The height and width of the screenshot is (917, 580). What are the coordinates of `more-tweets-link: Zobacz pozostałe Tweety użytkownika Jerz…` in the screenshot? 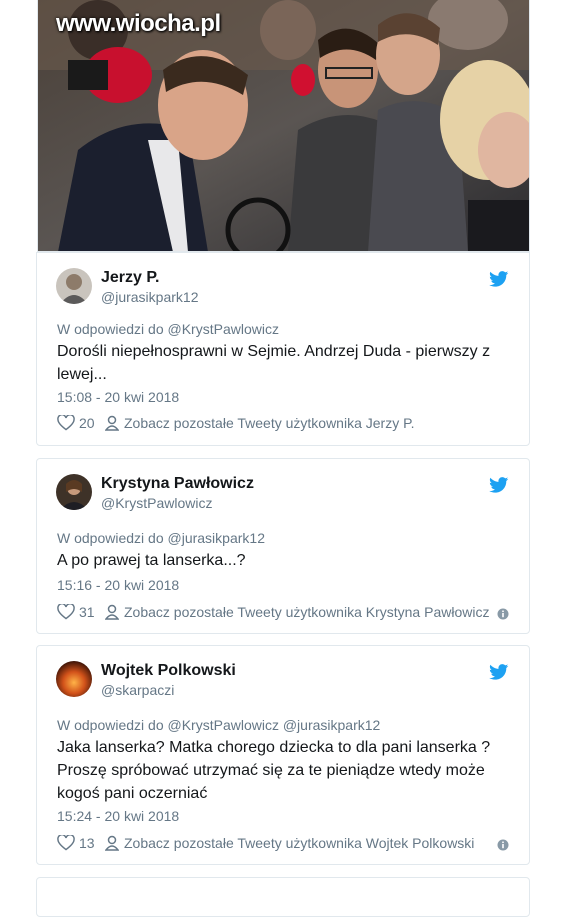 It's located at (260, 423).